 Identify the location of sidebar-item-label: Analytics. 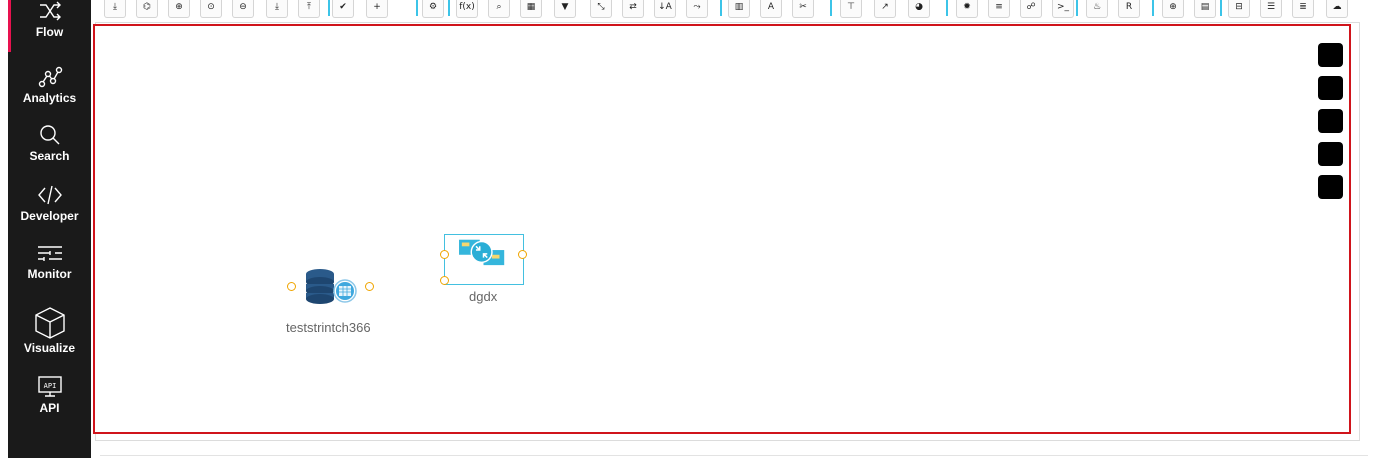
(49, 98).